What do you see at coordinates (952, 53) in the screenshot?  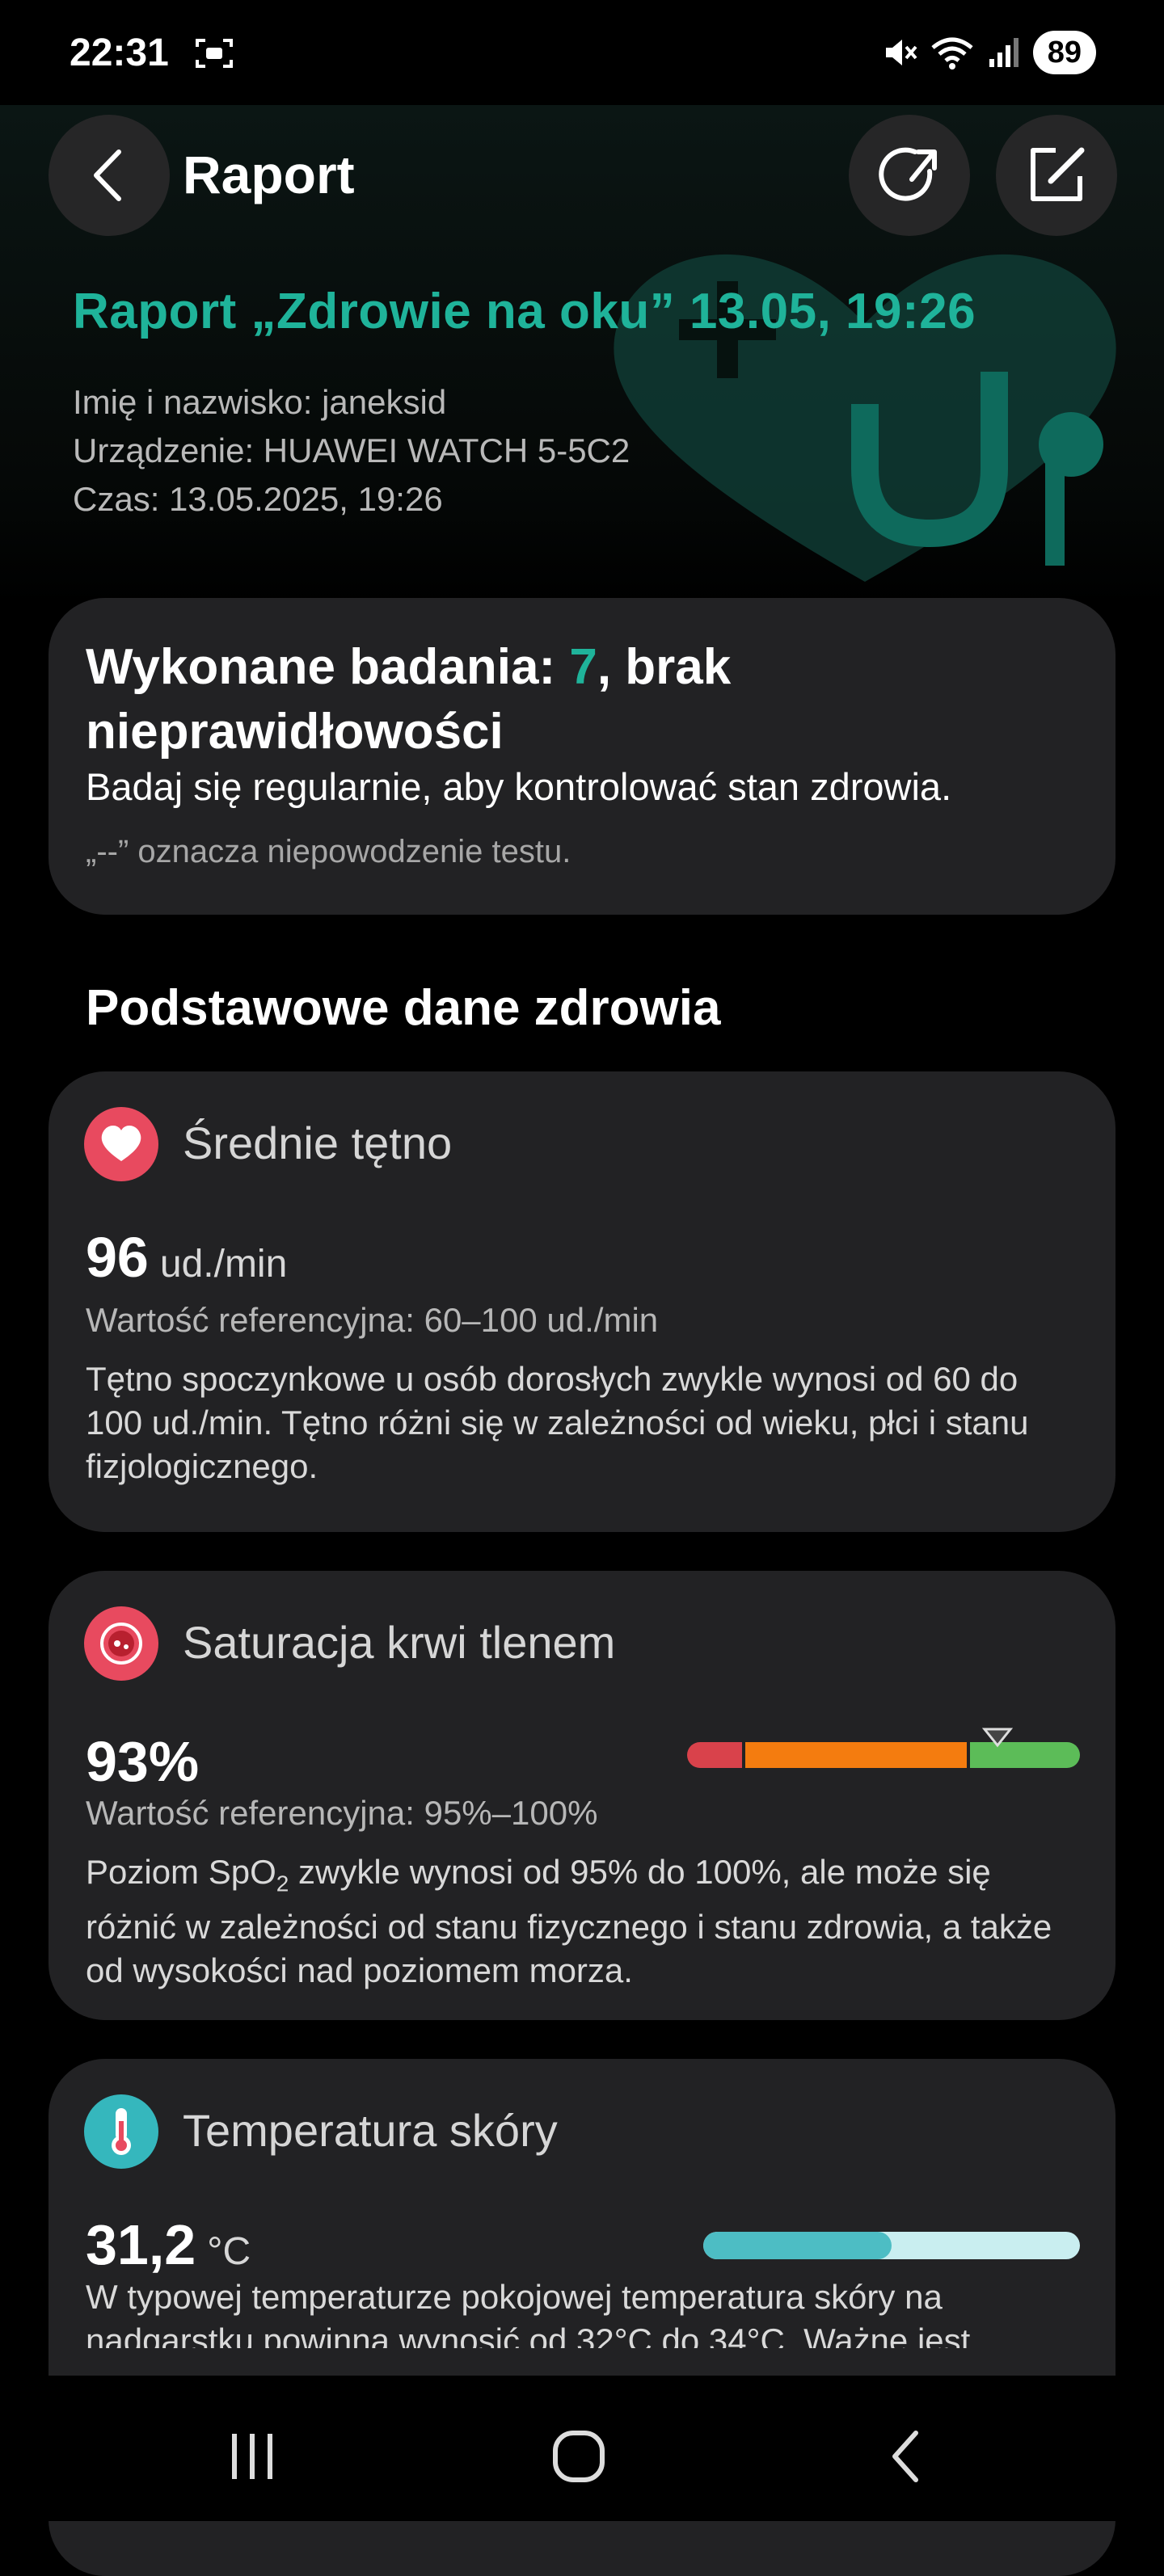 I see `wifi-icon` at bounding box center [952, 53].